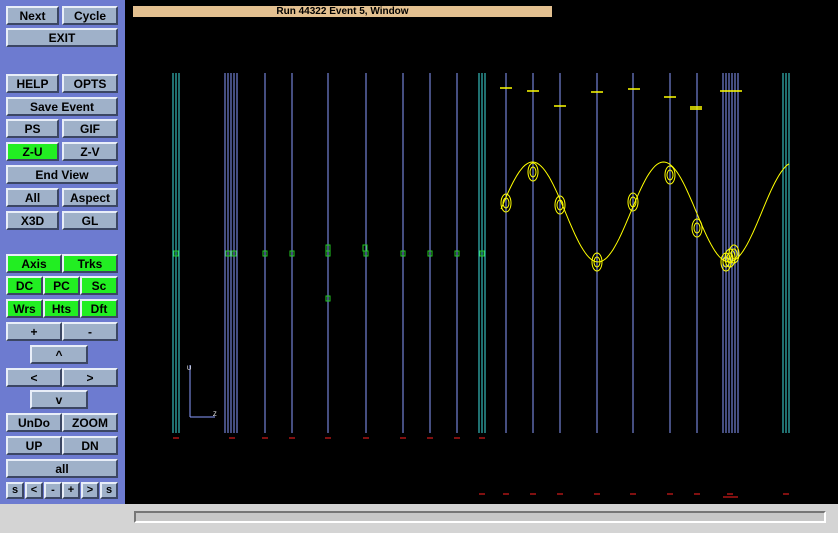 This screenshot has height=533, width=838. I want to click on horizontal-scrollbar, so click(480, 517).